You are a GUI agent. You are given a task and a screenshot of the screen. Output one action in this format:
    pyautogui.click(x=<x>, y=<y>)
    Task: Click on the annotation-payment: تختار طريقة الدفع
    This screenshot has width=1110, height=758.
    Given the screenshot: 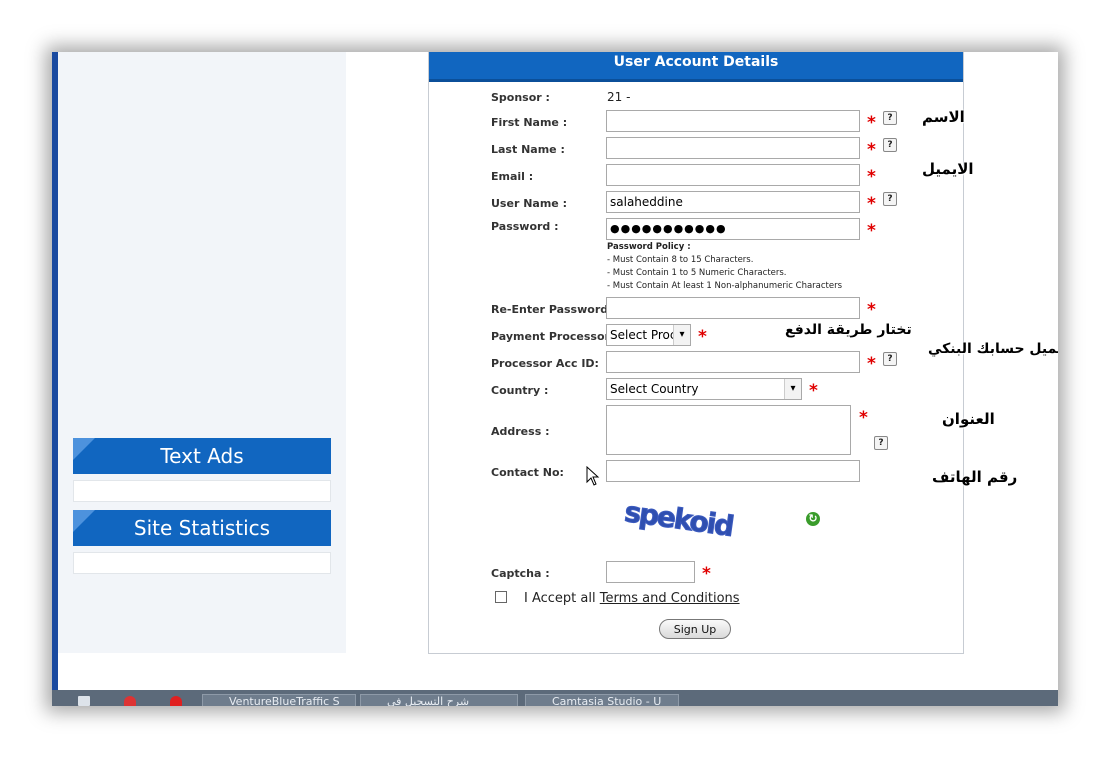 What is the action you would take?
    pyautogui.click(x=848, y=330)
    